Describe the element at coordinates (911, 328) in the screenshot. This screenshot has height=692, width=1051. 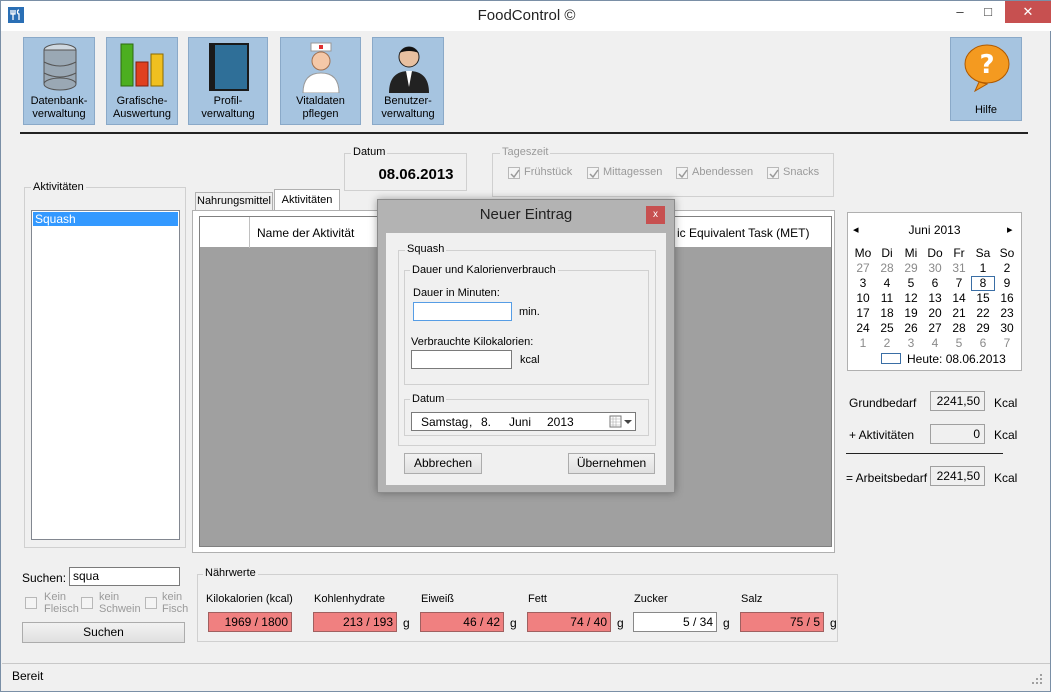
I see `calendar-day: 26` at that location.